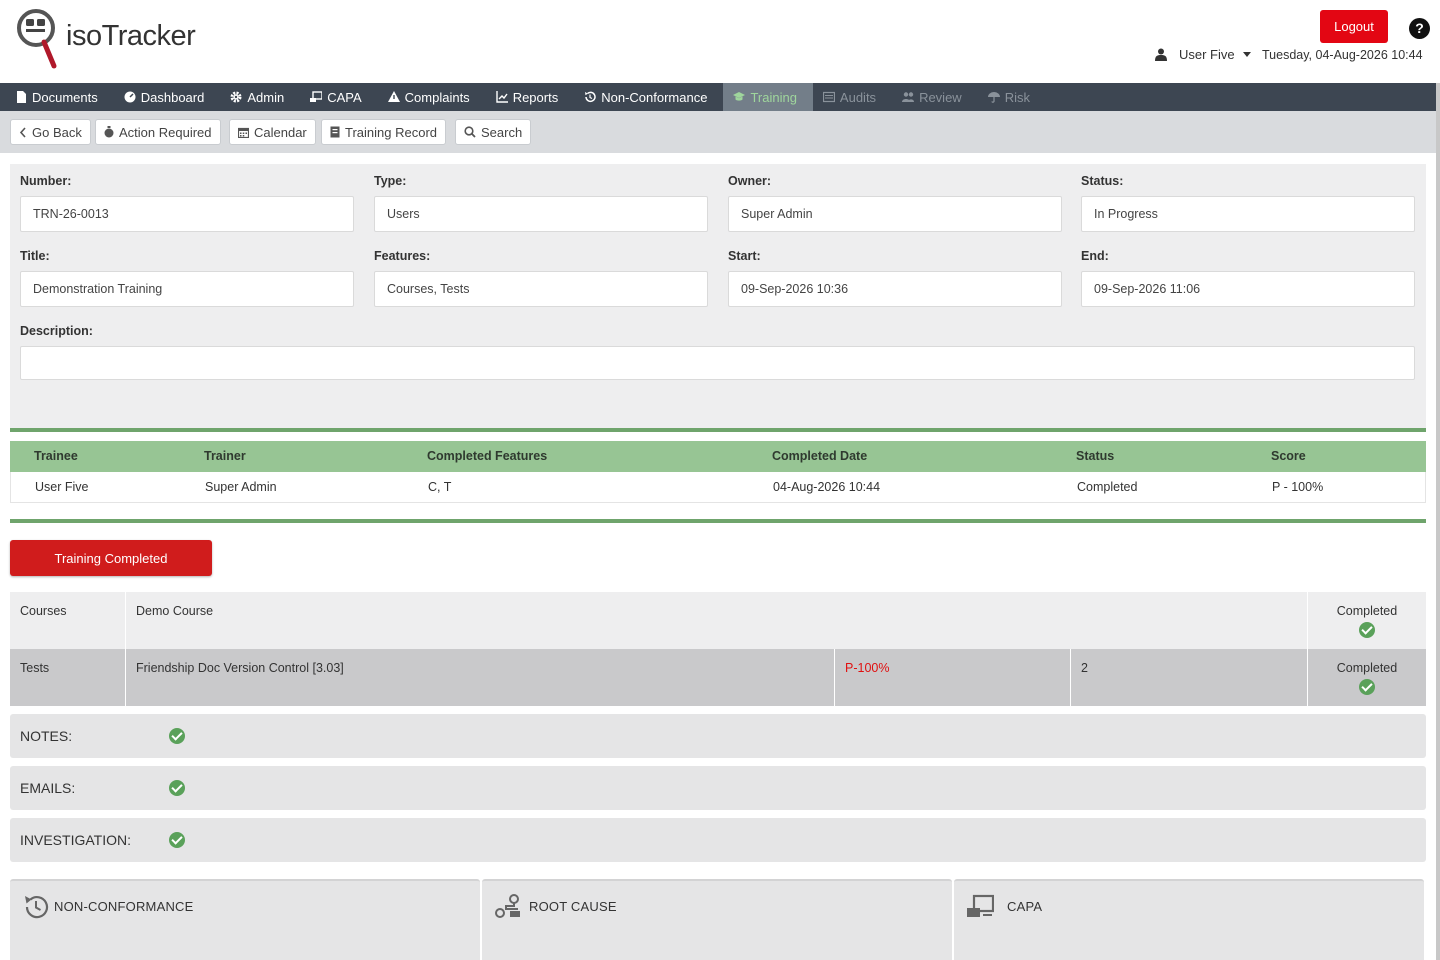  Describe the element at coordinates (1012, 97) in the screenshot. I see `nav-risk: Risk` at that location.